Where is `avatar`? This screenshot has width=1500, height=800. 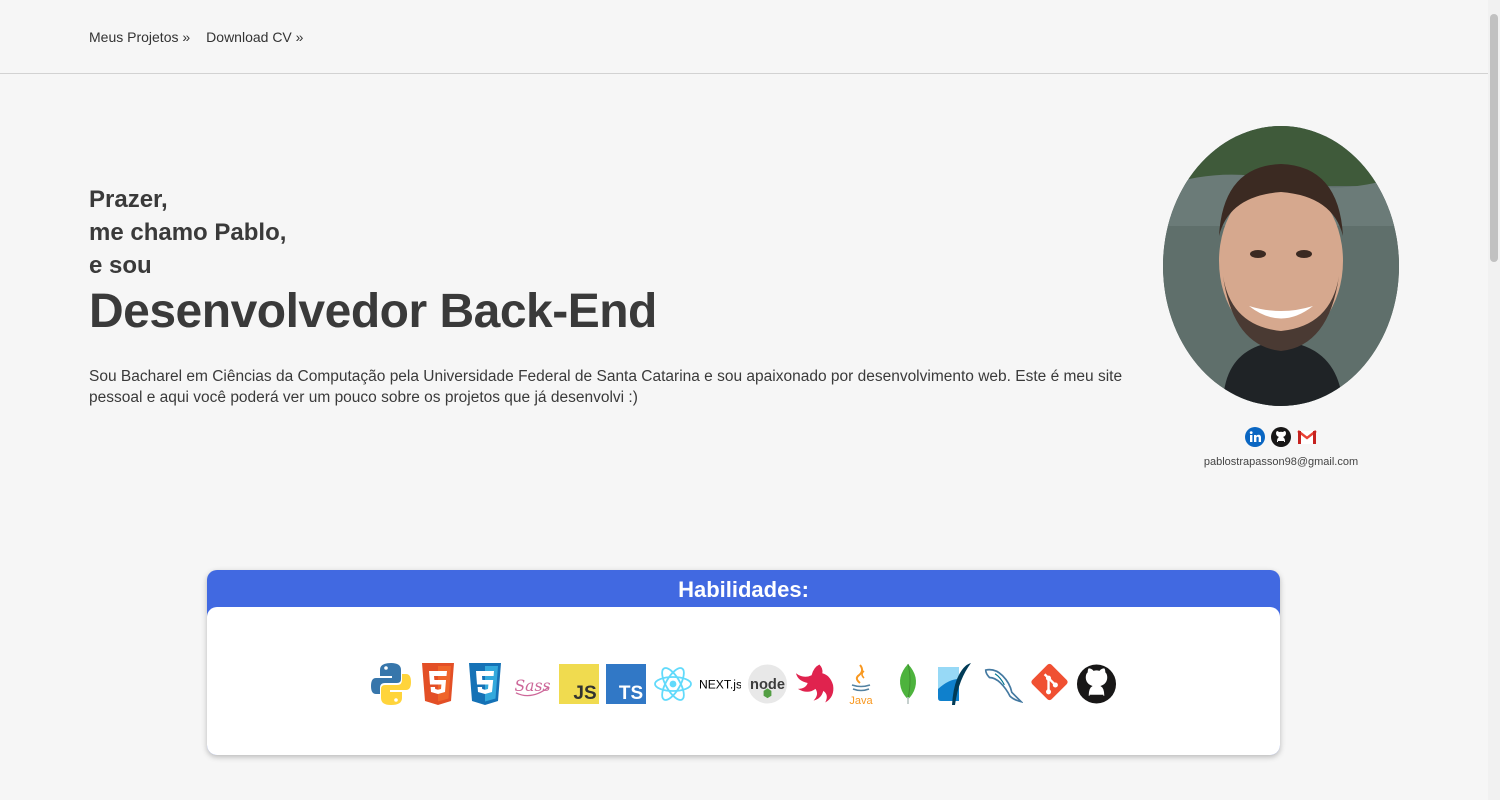 avatar is located at coordinates (1281, 266).